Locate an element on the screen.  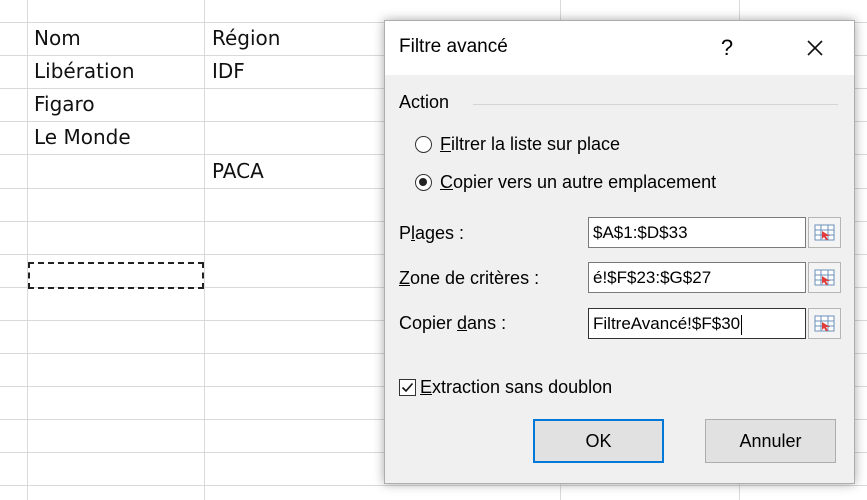
copy-to-input: FiltreAvancé!$F$30 is located at coordinates (697, 323).